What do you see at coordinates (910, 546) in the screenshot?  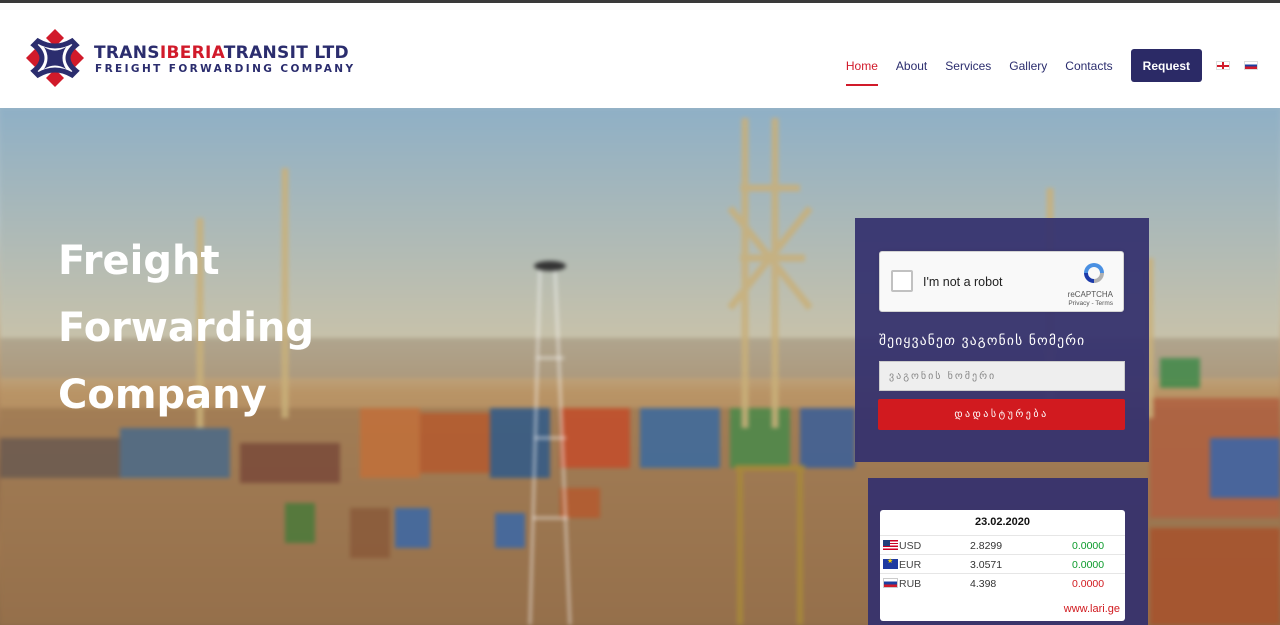 I see `currency-code: USD` at bounding box center [910, 546].